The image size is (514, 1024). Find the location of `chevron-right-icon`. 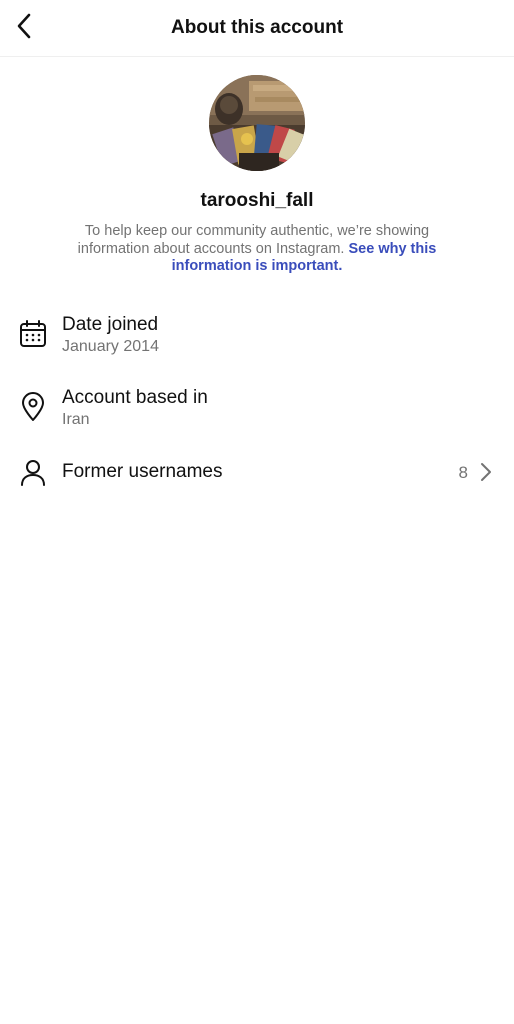

chevron-right-icon is located at coordinates (486, 472).